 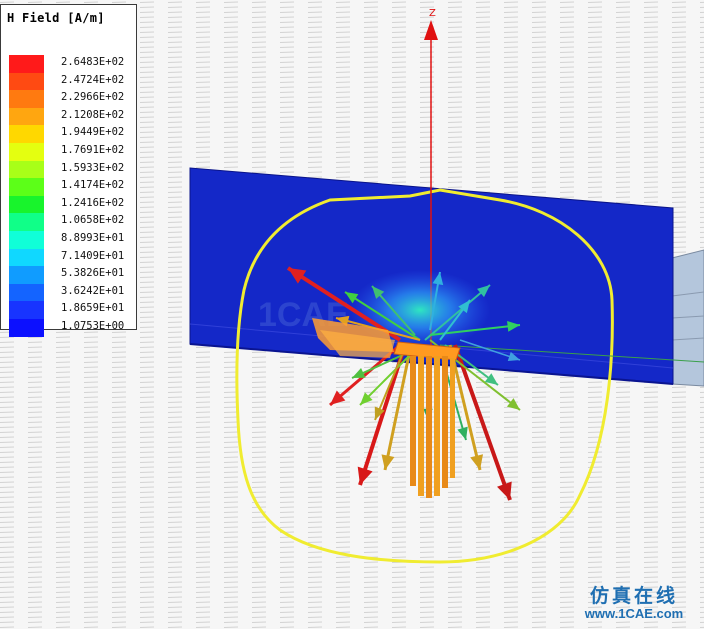 What do you see at coordinates (93, 62) in the screenshot?
I see `legend-value: 2.6483E+02` at bounding box center [93, 62].